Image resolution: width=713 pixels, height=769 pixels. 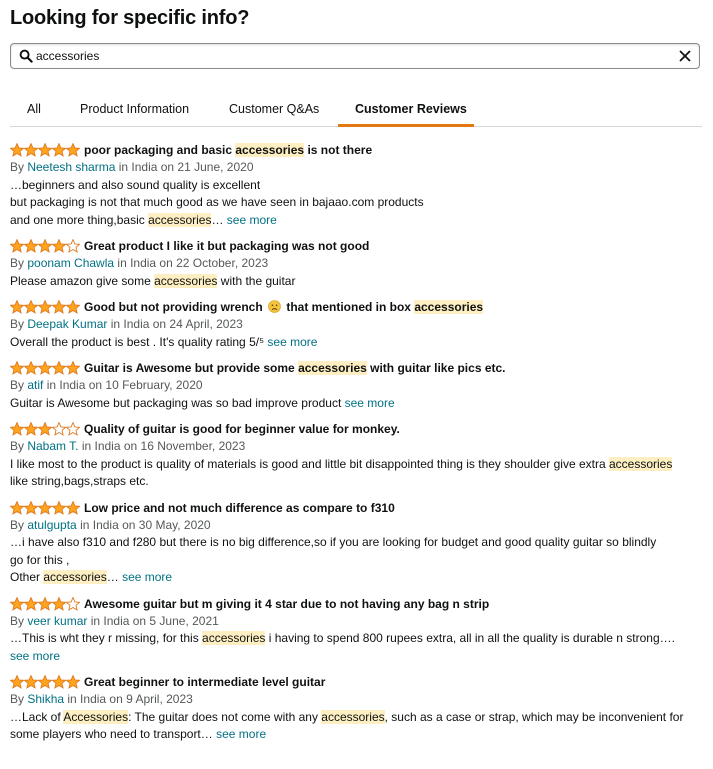 What do you see at coordinates (351, 56) in the screenshot?
I see `search-input` at bounding box center [351, 56].